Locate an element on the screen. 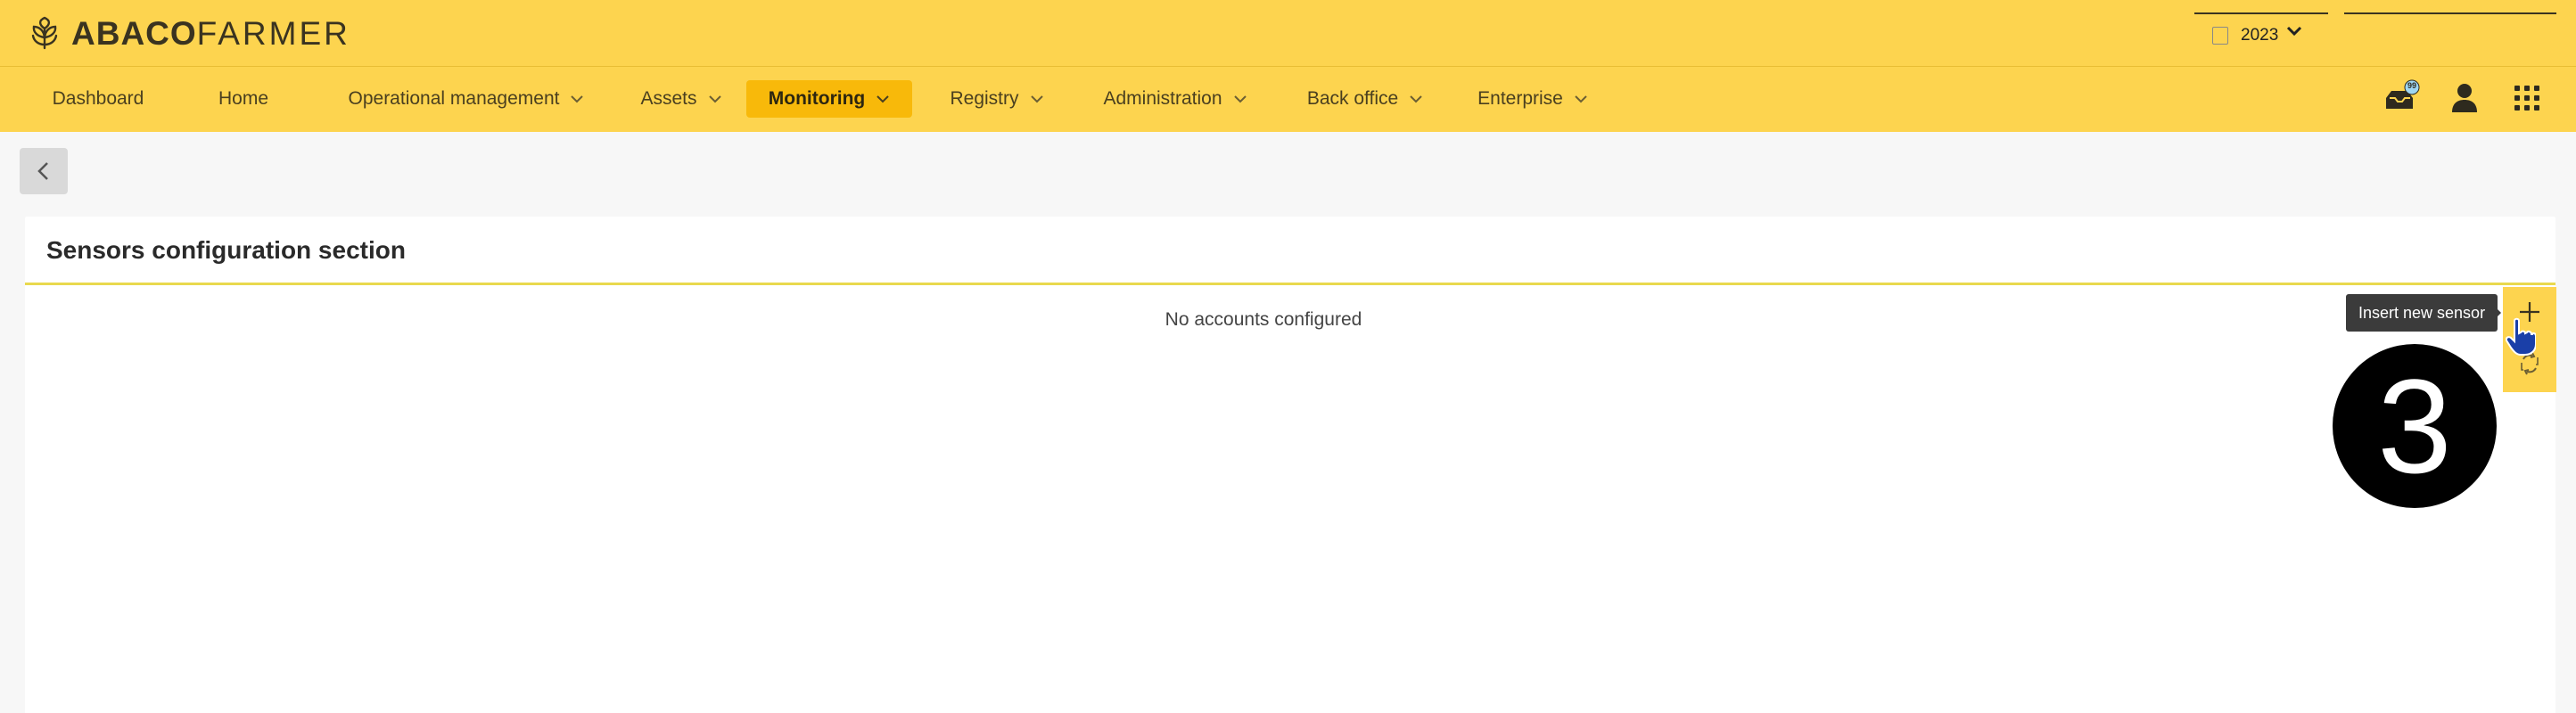 Image resolution: width=2576 pixels, height=713 pixels. notification-count: 99 is located at coordinates (2411, 85).